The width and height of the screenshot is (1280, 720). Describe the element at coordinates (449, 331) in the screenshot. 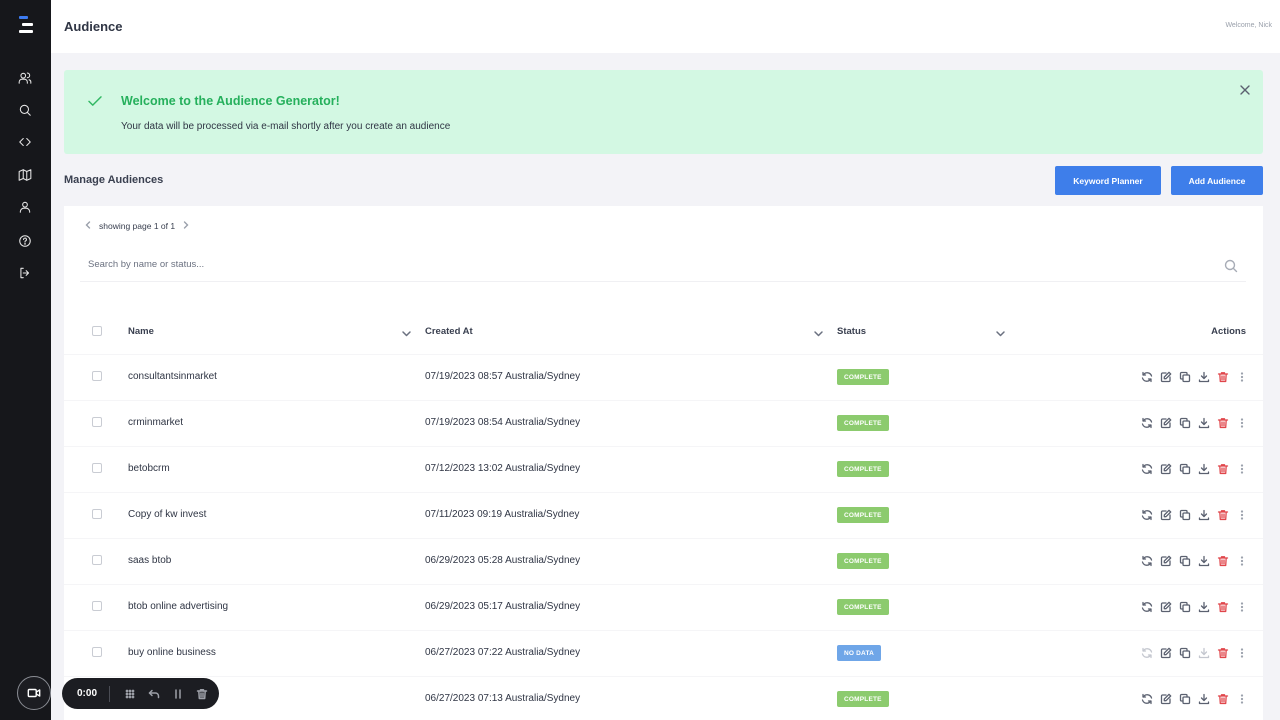

I see `column-created-at: Created At` at that location.